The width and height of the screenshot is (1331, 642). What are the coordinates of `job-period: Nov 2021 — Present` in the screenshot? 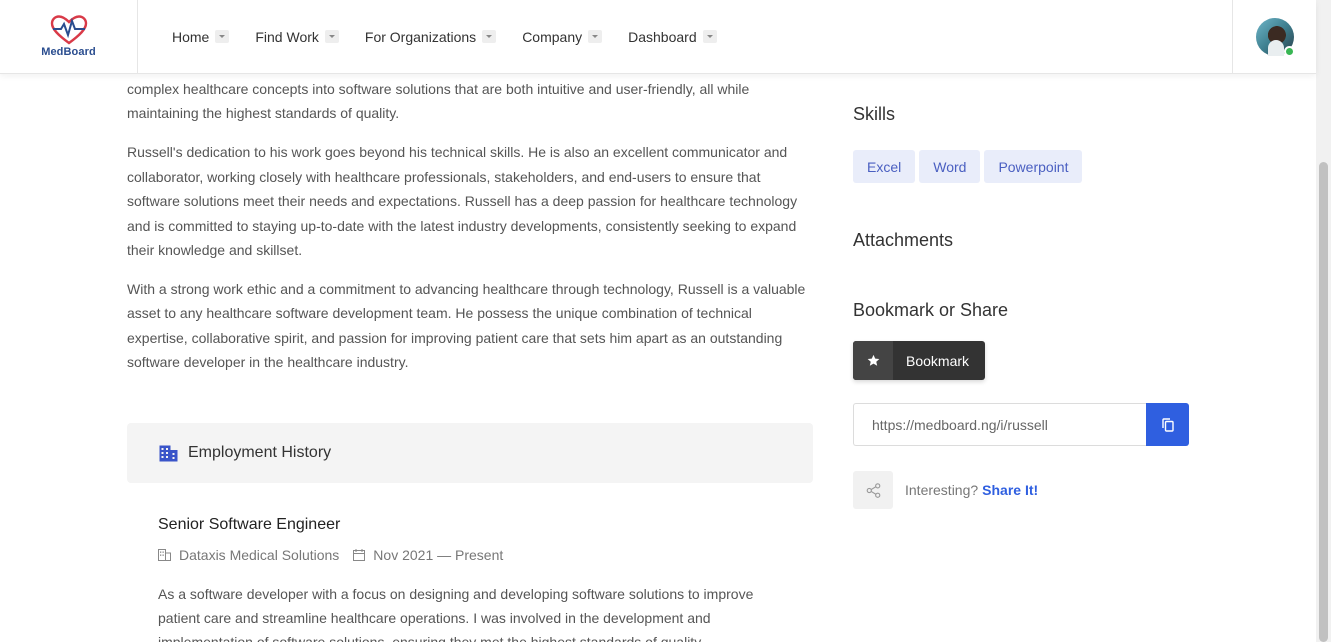 It's located at (428, 555).